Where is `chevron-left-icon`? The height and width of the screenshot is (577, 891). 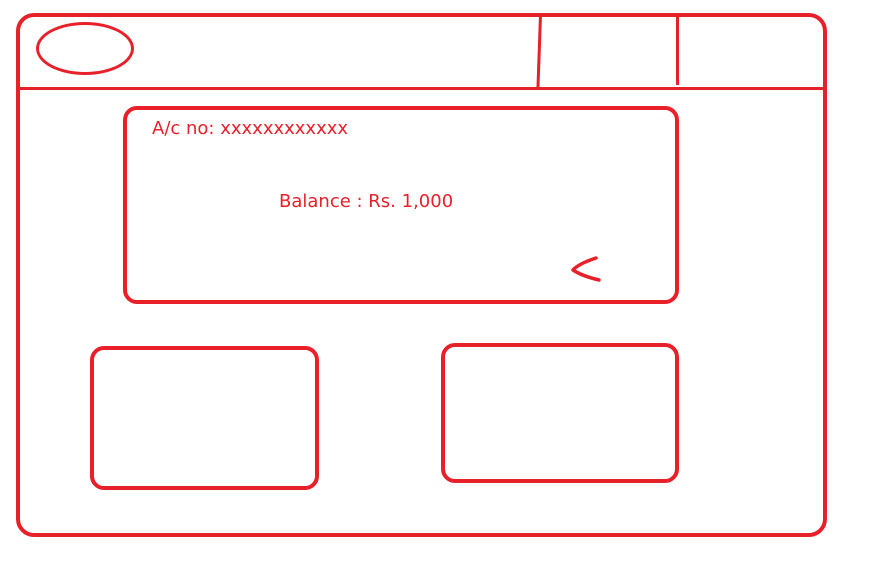
chevron-left-icon is located at coordinates (586, 269).